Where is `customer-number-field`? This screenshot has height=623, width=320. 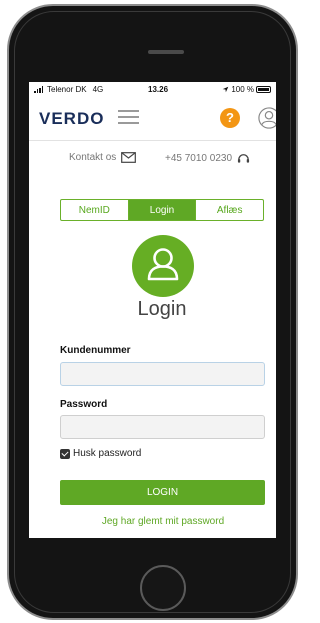
customer-number-field is located at coordinates (162, 374).